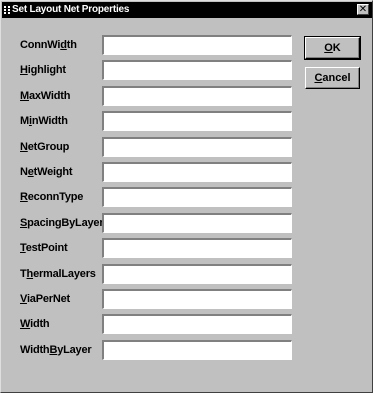  What do you see at coordinates (197, 274) in the screenshot?
I see `thermallayers-input` at bounding box center [197, 274].